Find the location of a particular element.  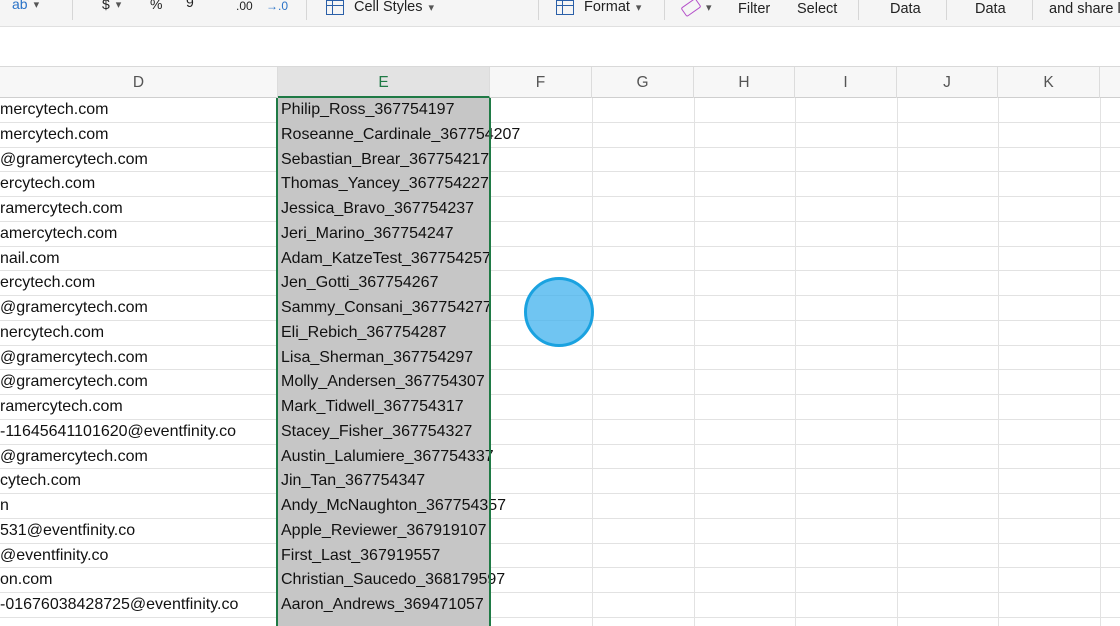

cell-e: Mark_Tidwell_367754317 is located at coordinates (372, 407).